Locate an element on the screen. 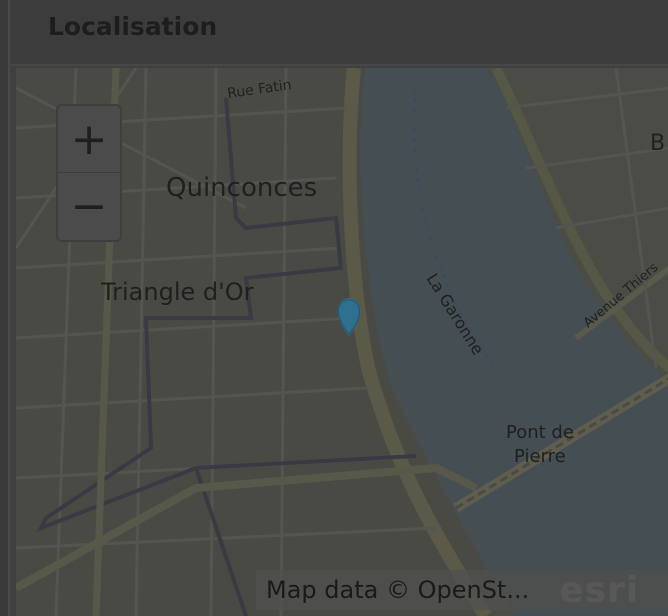 The width and height of the screenshot is (668, 616). zoom-in-button: + is located at coordinates (89, 139).